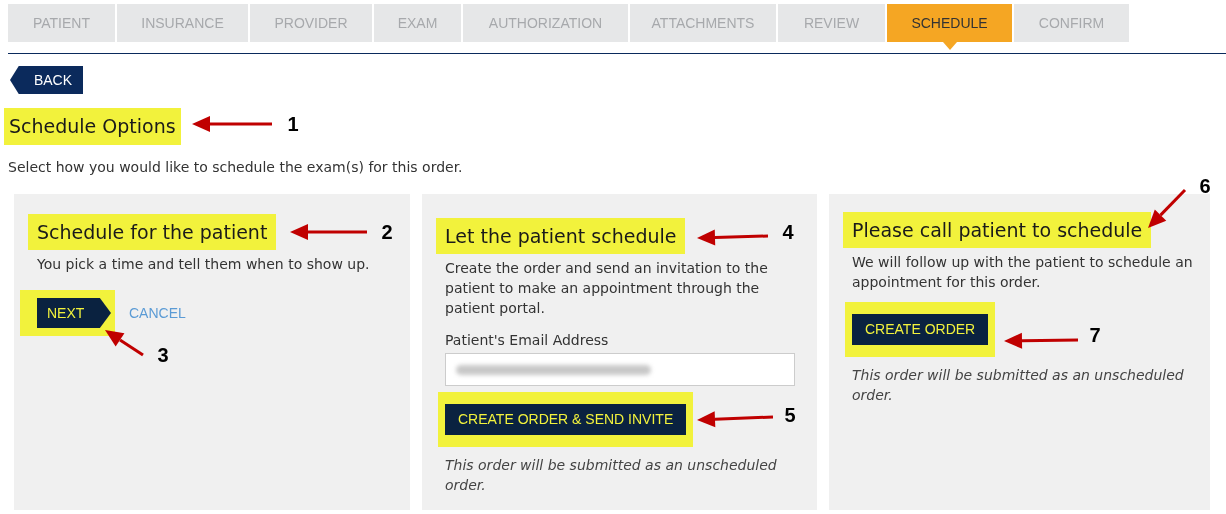 The width and height of the screenshot is (1226, 514). I want to click on page-description: Select how you would like to schedule the exam(s) for this order., so click(235, 167).